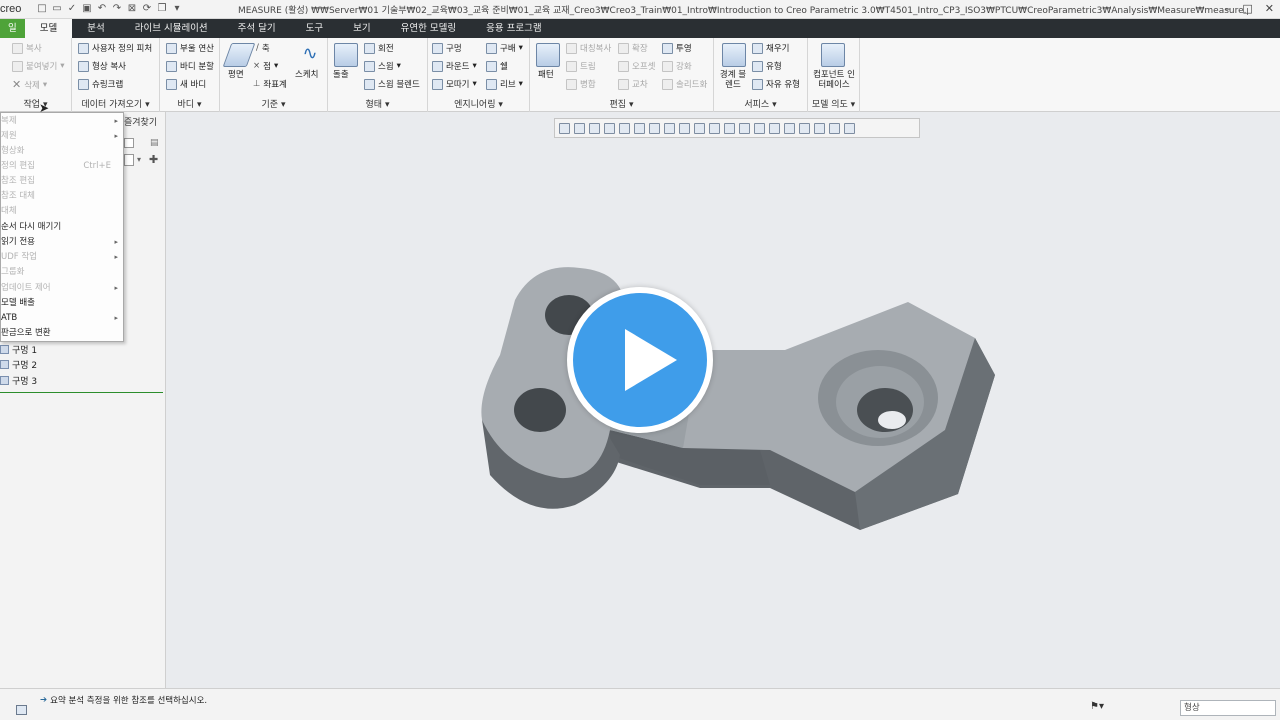 This screenshot has width=1280, height=720. I want to click on maximize-icon: □, so click(1247, 8).